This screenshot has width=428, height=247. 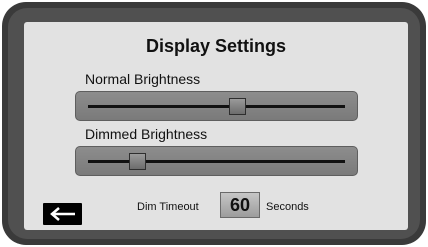 What do you see at coordinates (143, 79) in the screenshot?
I see `normal-brightness-label: Normal Brightness` at bounding box center [143, 79].